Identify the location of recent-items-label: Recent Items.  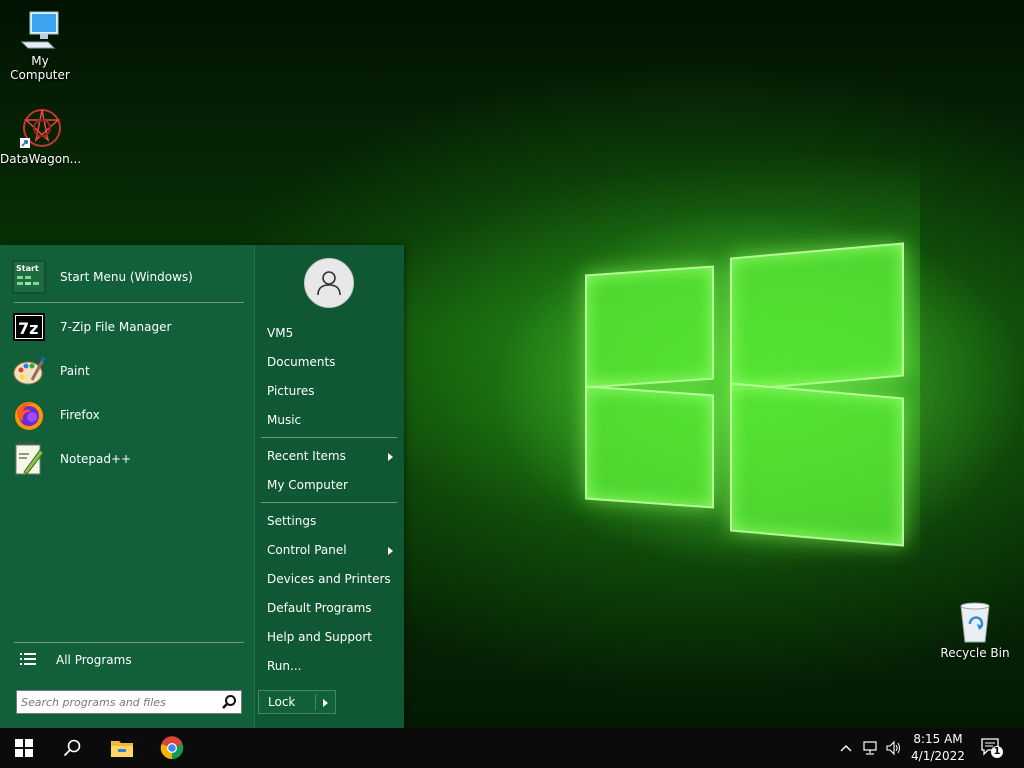
(306, 456).